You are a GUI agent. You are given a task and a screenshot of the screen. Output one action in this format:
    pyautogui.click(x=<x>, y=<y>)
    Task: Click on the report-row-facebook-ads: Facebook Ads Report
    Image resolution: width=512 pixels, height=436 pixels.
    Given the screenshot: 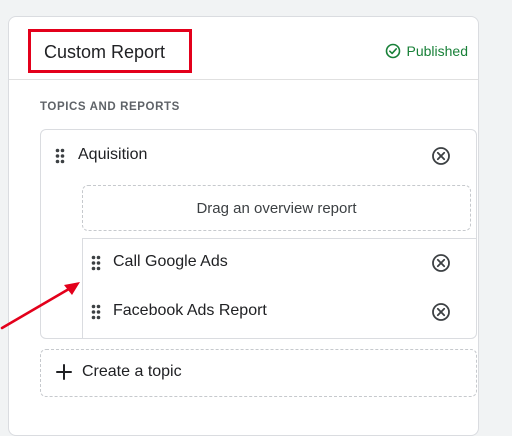 What is the action you would take?
    pyautogui.click(x=280, y=312)
    